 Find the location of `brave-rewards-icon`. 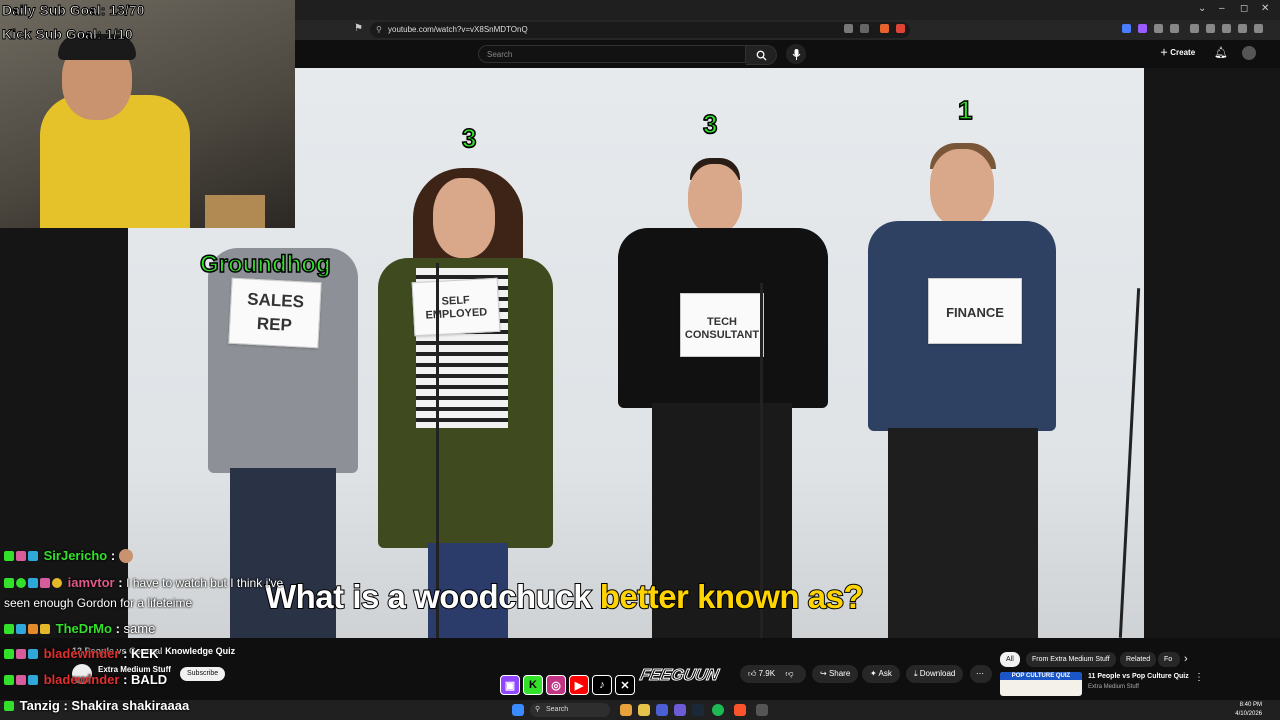

brave-rewards-icon is located at coordinates (900, 28).